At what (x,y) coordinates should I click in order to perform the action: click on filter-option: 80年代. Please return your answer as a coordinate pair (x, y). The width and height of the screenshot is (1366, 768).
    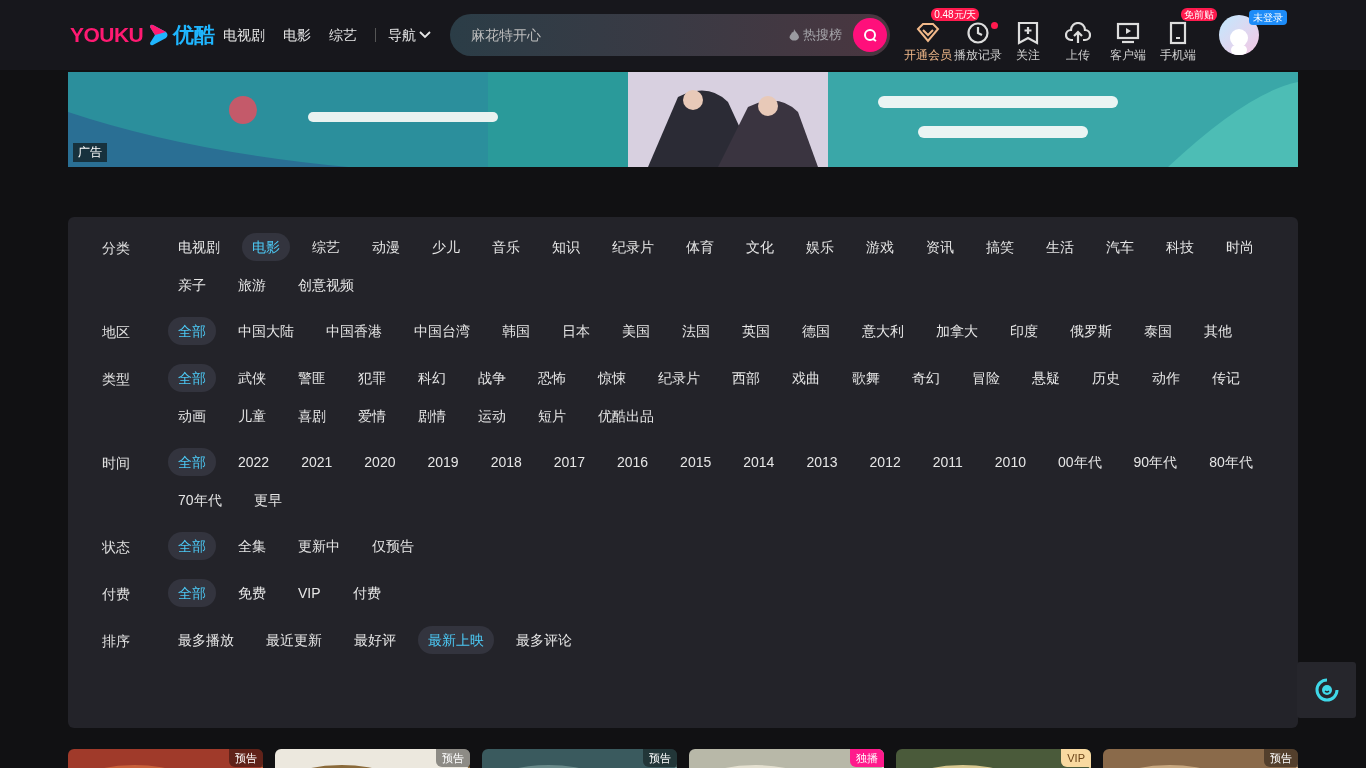
    Looking at the image, I should click on (1231, 462).